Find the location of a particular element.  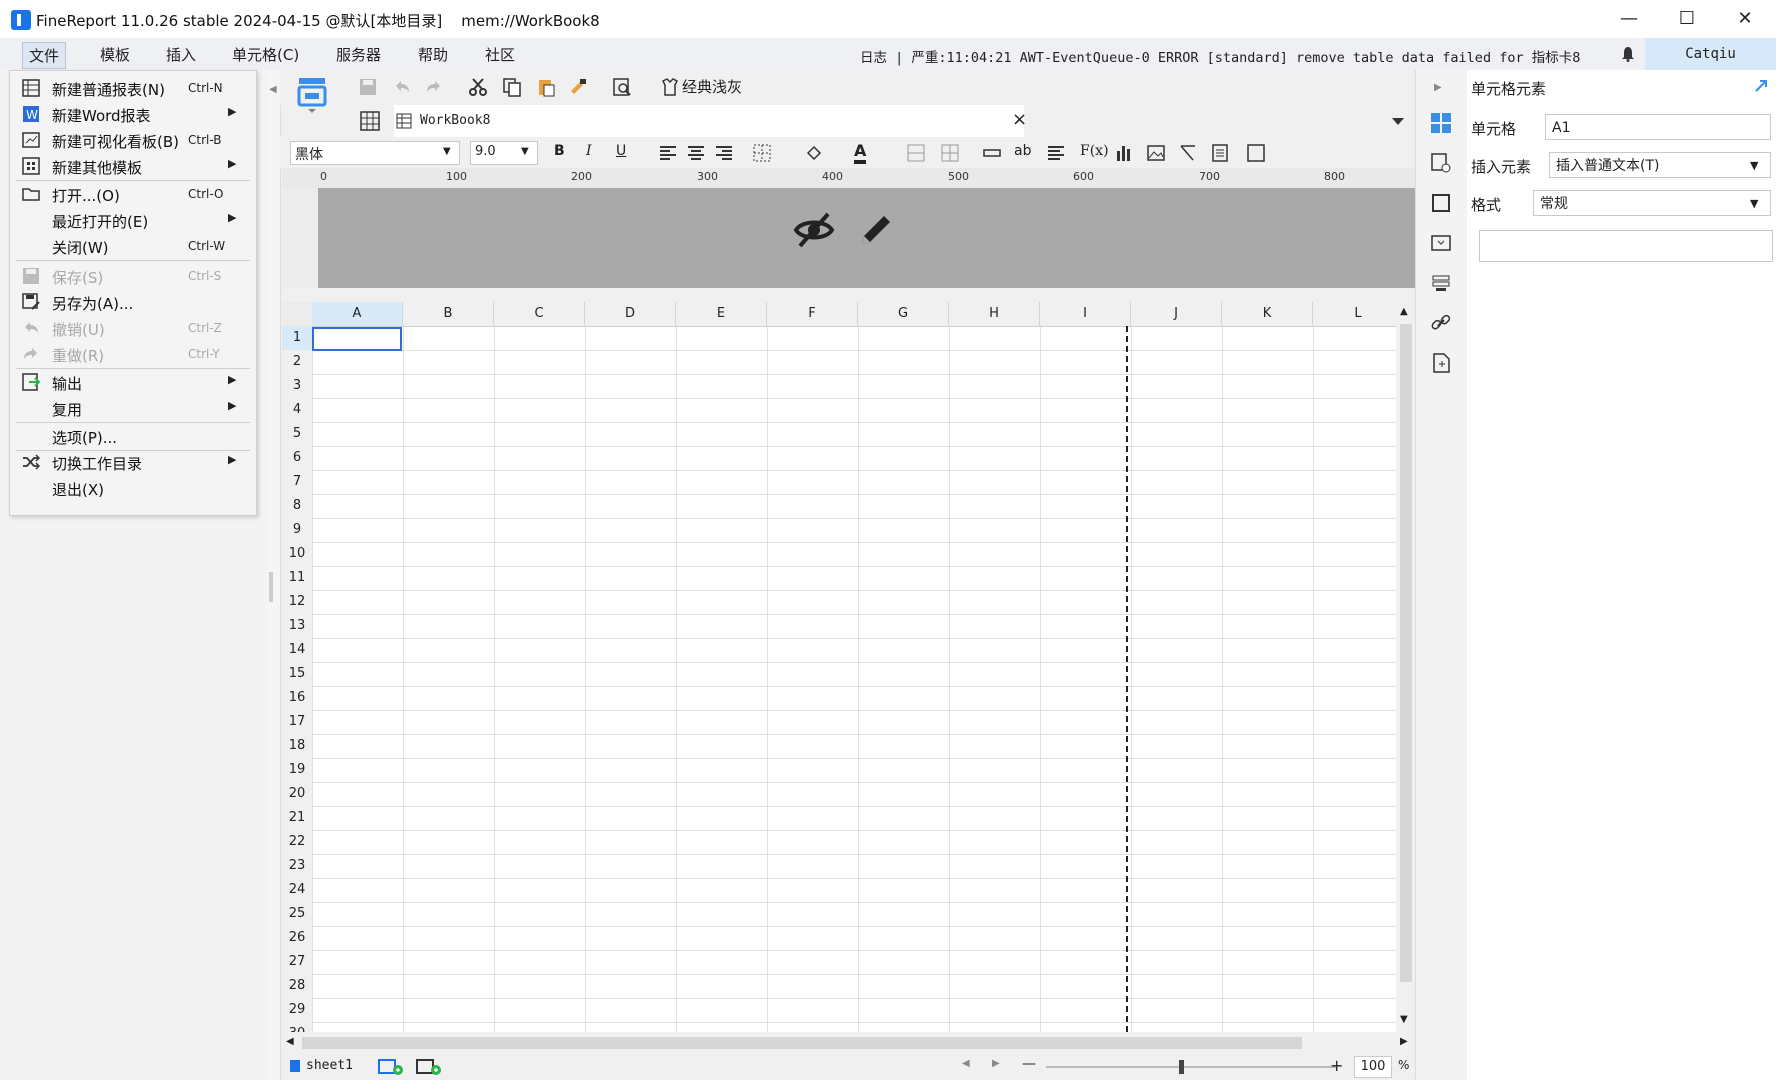

frame-icon is located at coordinates (1256, 153).